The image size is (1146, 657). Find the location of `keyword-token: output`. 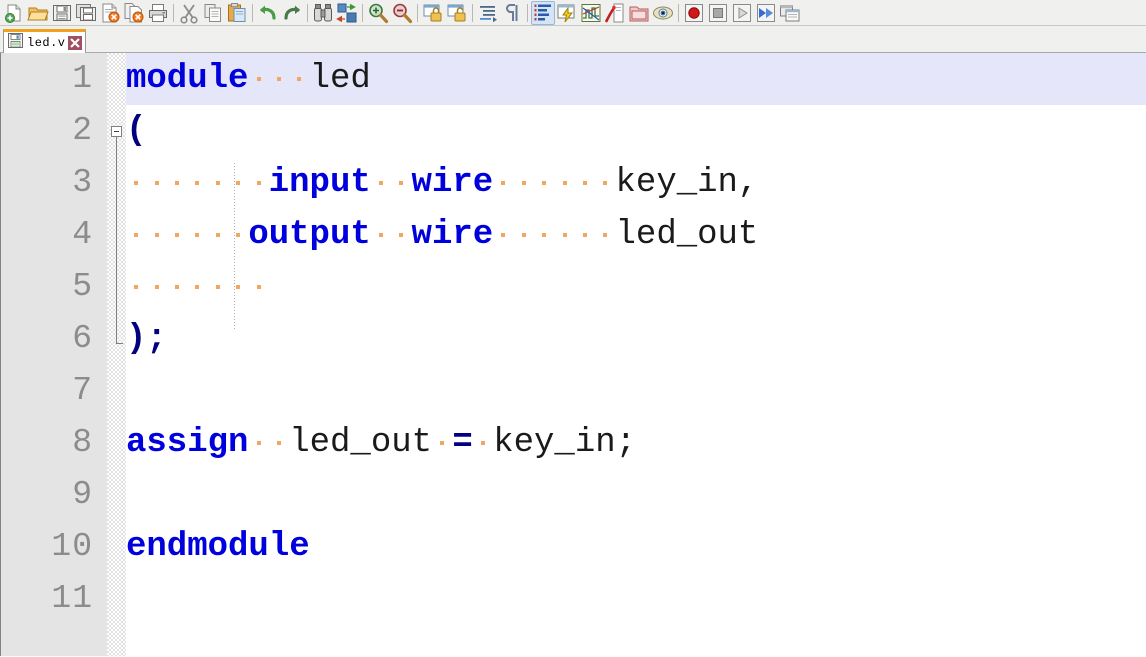

keyword-token: output is located at coordinates (309, 235).